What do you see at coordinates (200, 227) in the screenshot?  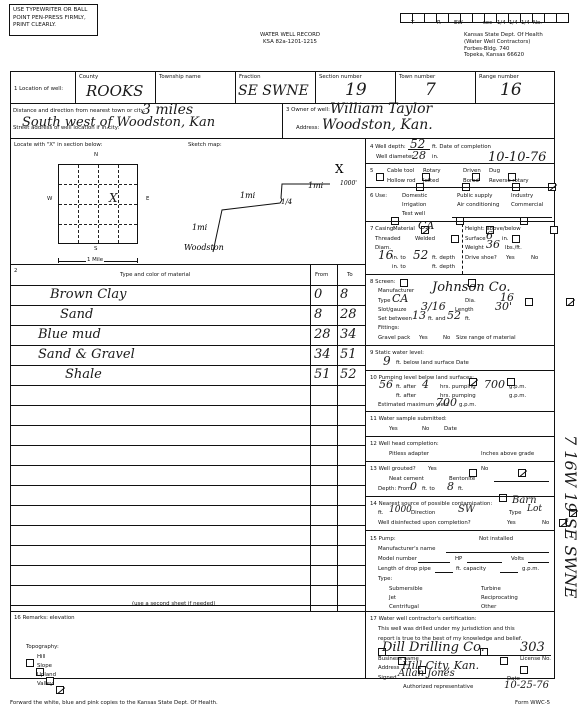 I see `sketch-note: 1mi` at bounding box center [200, 227].